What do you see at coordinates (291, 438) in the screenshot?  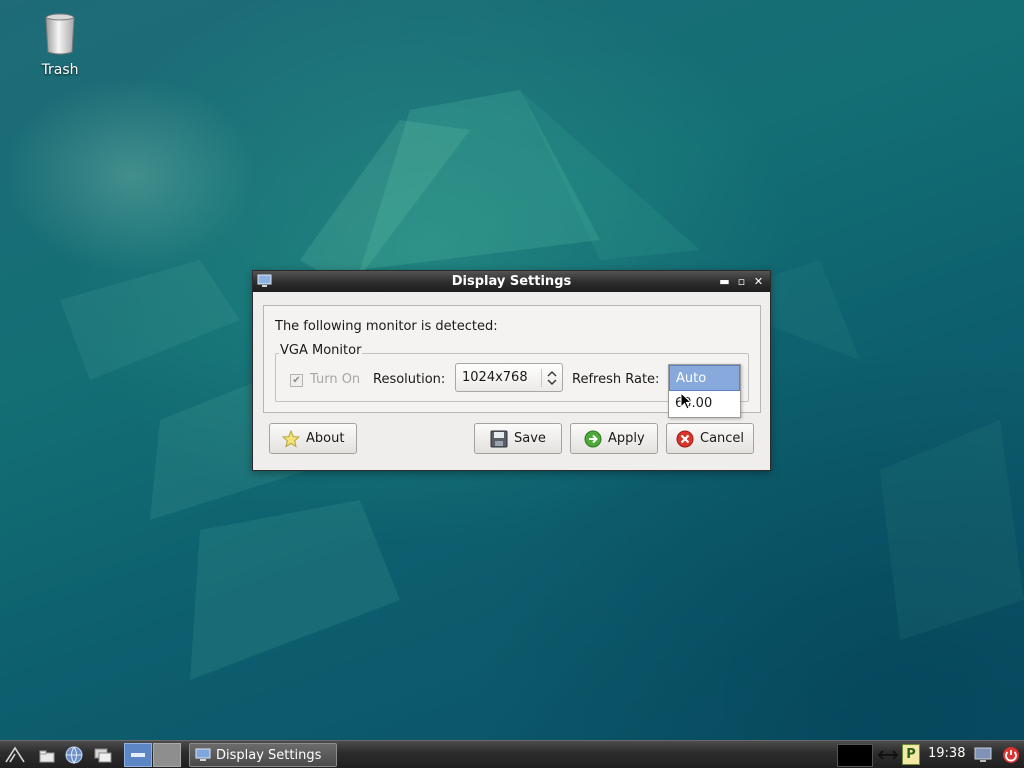 I see `star-icon` at bounding box center [291, 438].